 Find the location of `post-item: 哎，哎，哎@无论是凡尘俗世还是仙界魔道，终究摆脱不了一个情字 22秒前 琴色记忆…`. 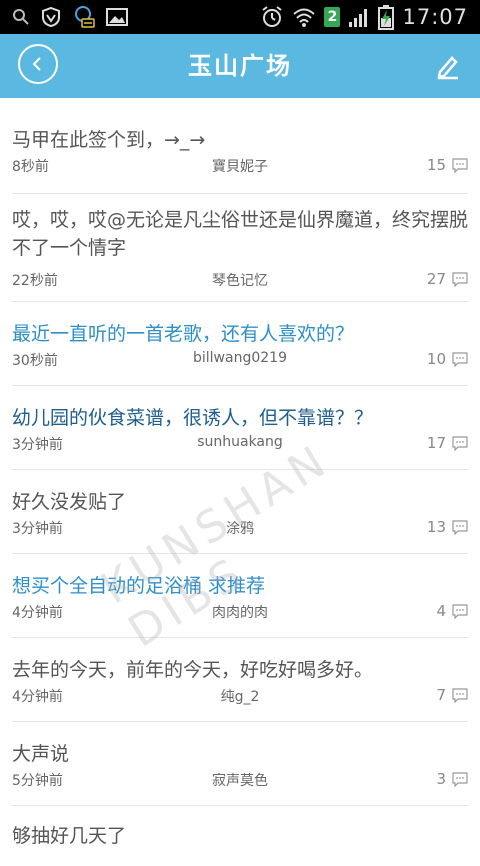

post-item: 哎，哎，哎@无论是凡尘俗世还是仙界魔道，终究摆脱不了一个情字 22秒前 琴色记忆… is located at coordinates (240, 248).